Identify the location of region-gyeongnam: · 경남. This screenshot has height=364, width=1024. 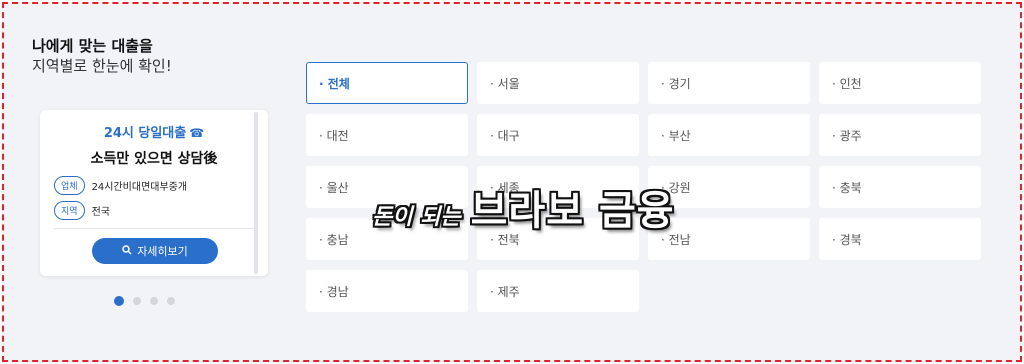
(387, 291).